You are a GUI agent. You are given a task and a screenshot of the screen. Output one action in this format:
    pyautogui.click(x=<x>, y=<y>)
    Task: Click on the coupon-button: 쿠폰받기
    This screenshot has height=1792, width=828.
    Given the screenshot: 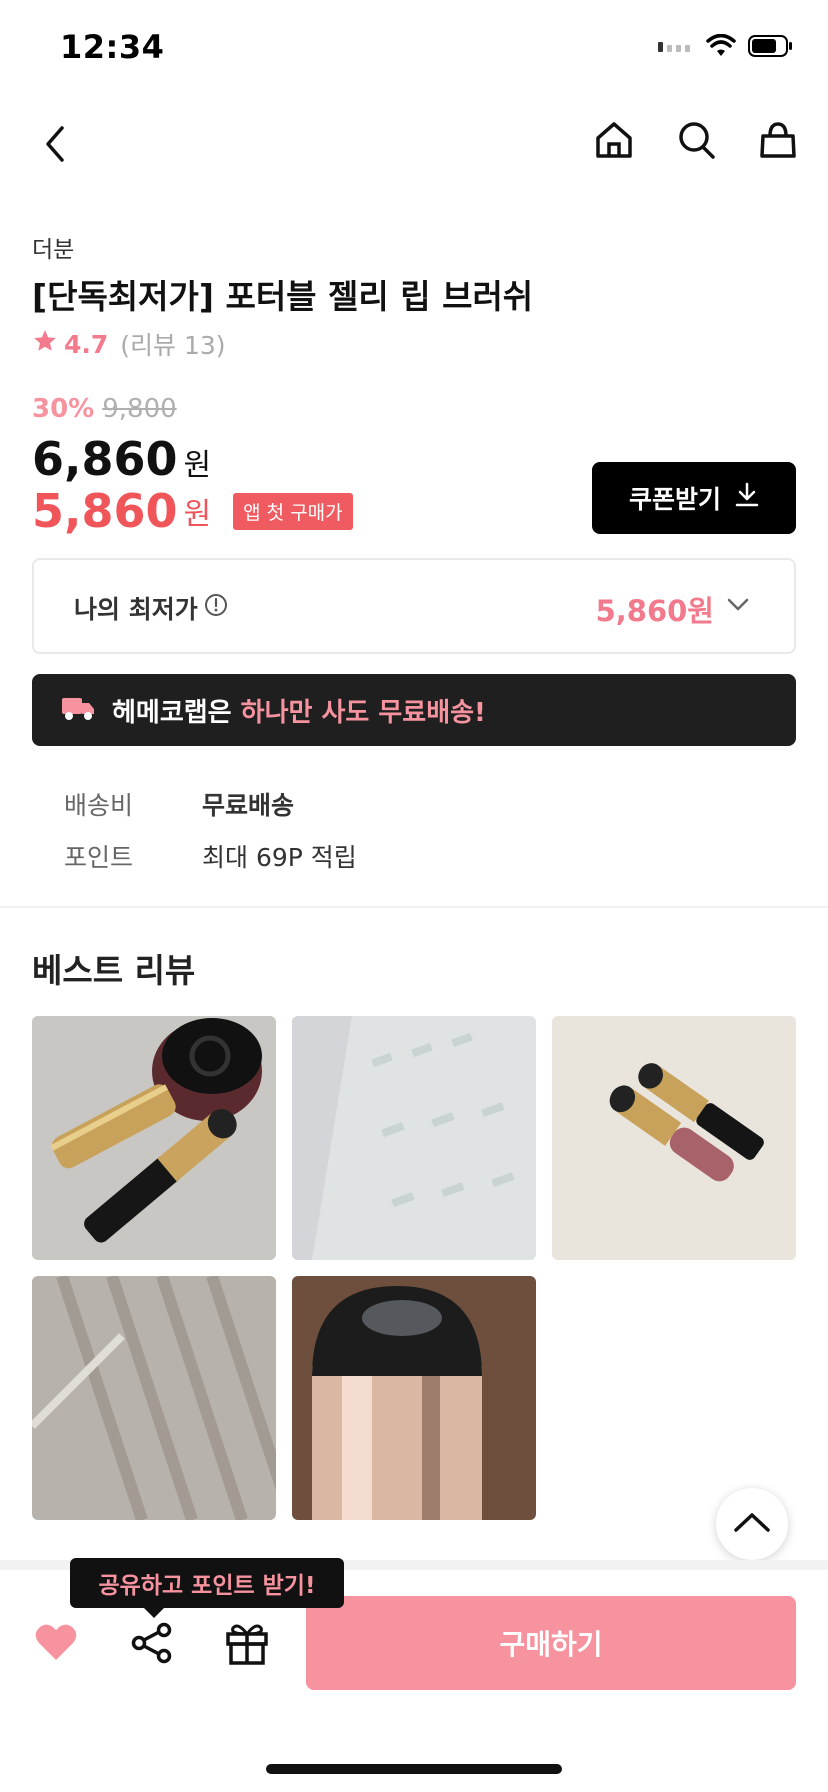 What is the action you would take?
    pyautogui.click(x=694, y=498)
    